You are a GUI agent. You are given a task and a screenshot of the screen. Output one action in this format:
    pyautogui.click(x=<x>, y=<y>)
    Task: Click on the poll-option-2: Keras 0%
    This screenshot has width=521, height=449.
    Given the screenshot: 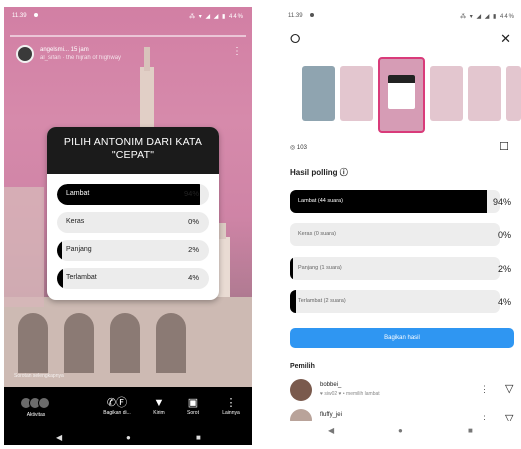 What is the action you would take?
    pyautogui.click(x=133, y=222)
    